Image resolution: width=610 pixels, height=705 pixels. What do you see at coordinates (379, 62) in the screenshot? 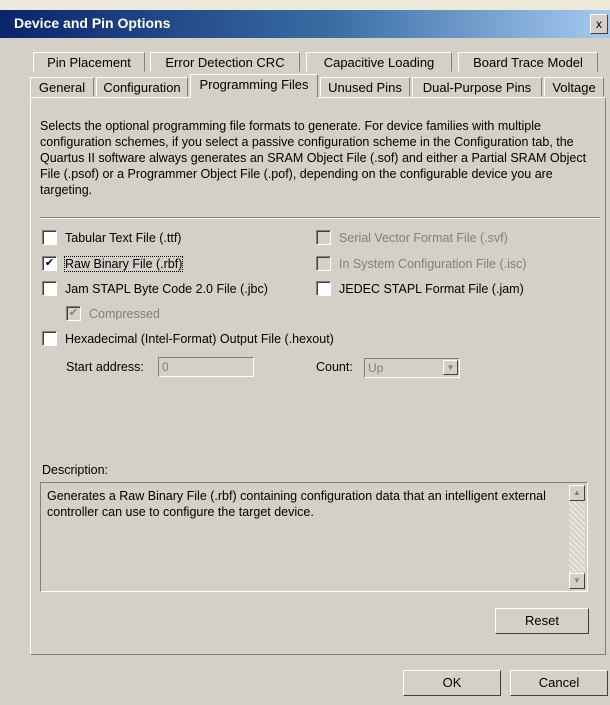
I see `tab-capacitive-loading: Capacitive Loading` at bounding box center [379, 62].